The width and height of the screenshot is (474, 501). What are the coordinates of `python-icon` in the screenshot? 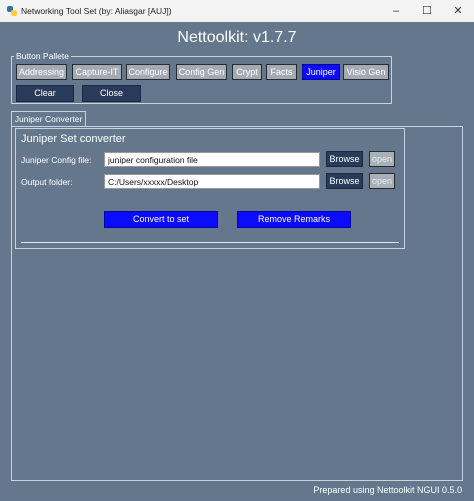 It's located at (12, 11).